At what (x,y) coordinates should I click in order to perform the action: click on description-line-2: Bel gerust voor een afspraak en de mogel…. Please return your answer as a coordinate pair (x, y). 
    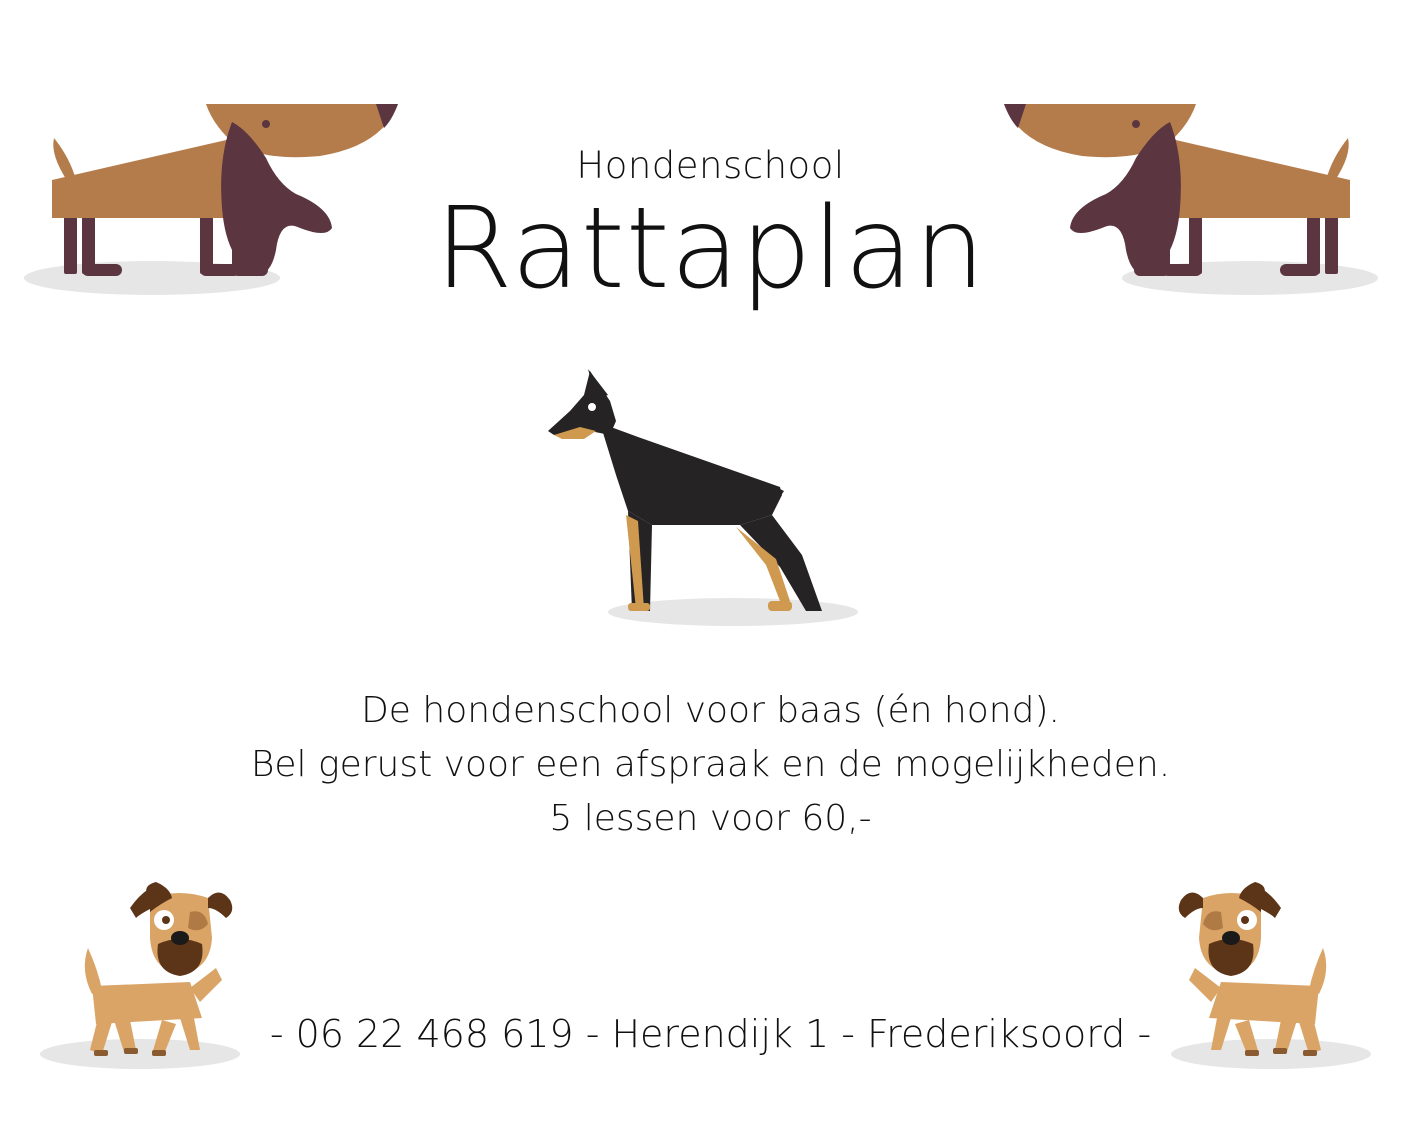
    Looking at the image, I should click on (710, 764).